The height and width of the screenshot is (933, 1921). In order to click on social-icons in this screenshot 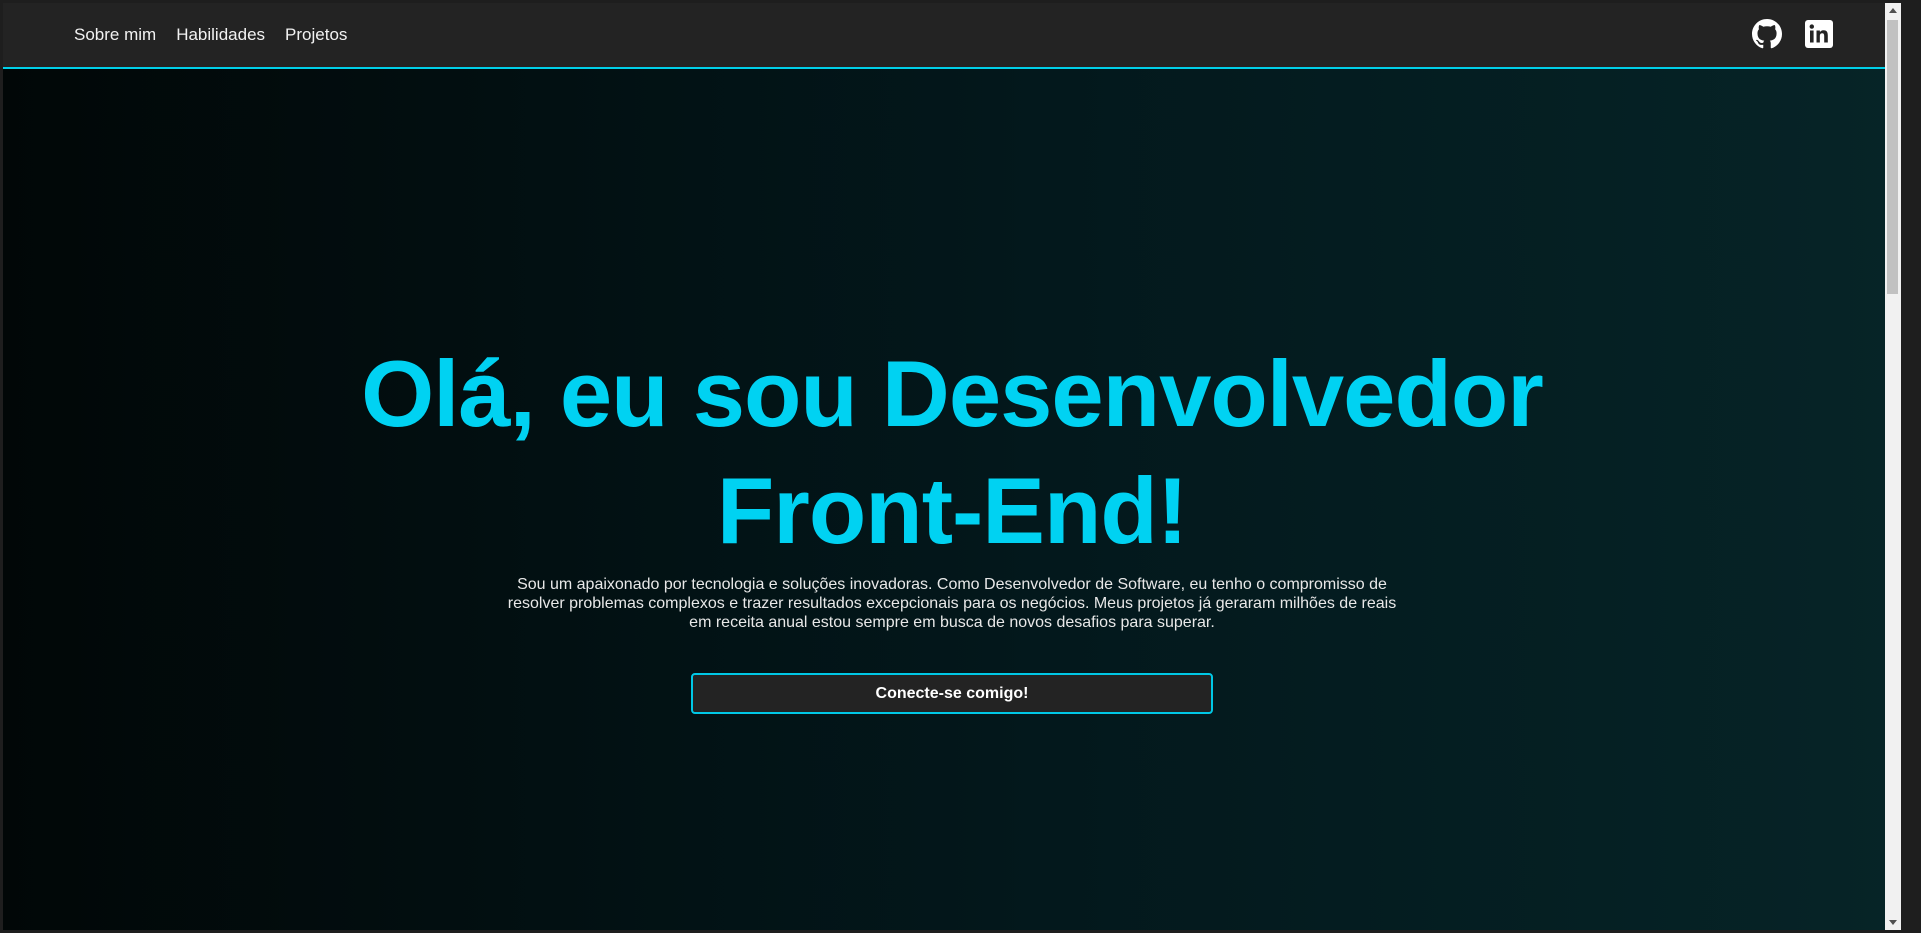, I will do `click(1793, 34)`.